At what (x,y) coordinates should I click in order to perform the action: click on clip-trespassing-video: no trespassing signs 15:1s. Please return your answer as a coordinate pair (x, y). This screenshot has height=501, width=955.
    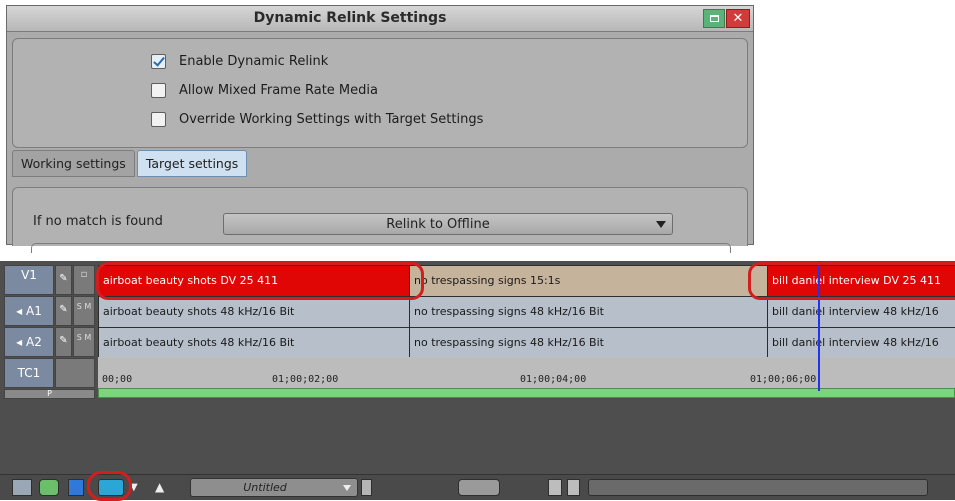
    Looking at the image, I should click on (588, 281).